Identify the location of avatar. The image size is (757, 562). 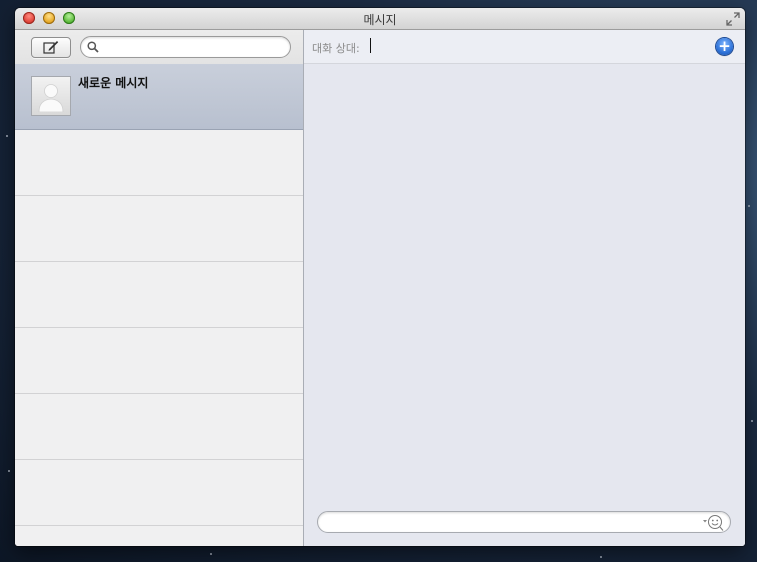
(51, 96).